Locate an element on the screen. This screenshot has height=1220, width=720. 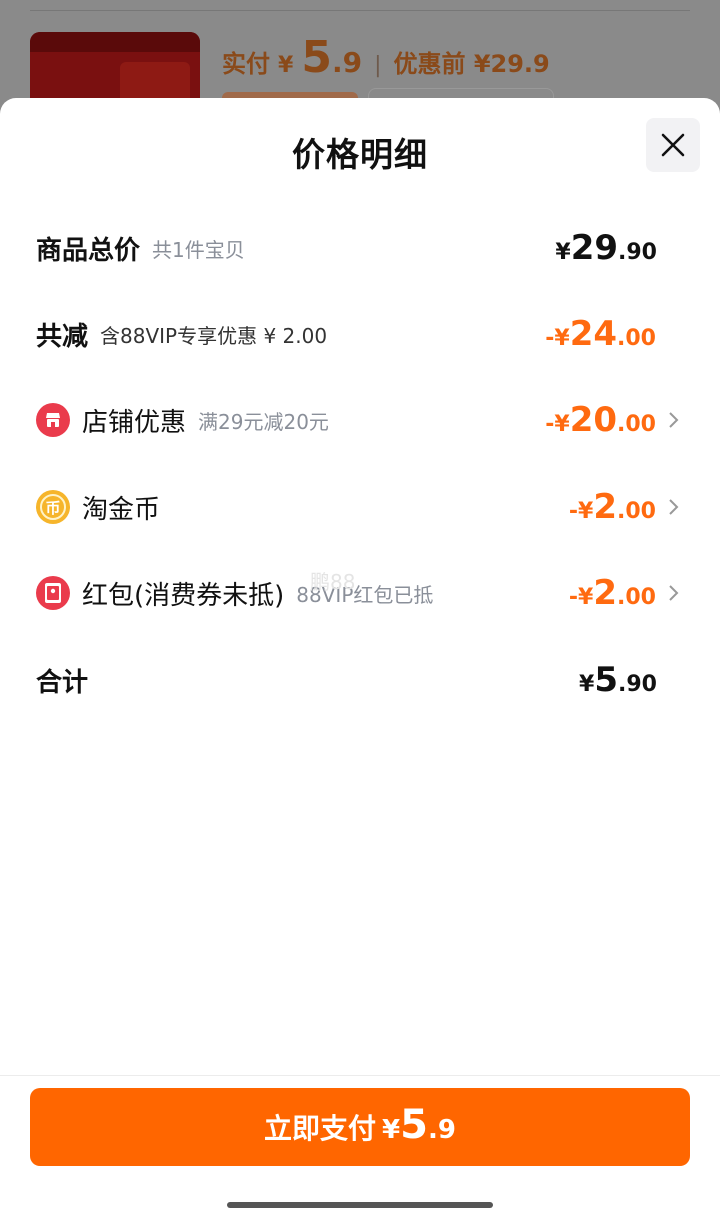
reduction-amount: -¥ 24 .00 is located at coordinates (600, 334).